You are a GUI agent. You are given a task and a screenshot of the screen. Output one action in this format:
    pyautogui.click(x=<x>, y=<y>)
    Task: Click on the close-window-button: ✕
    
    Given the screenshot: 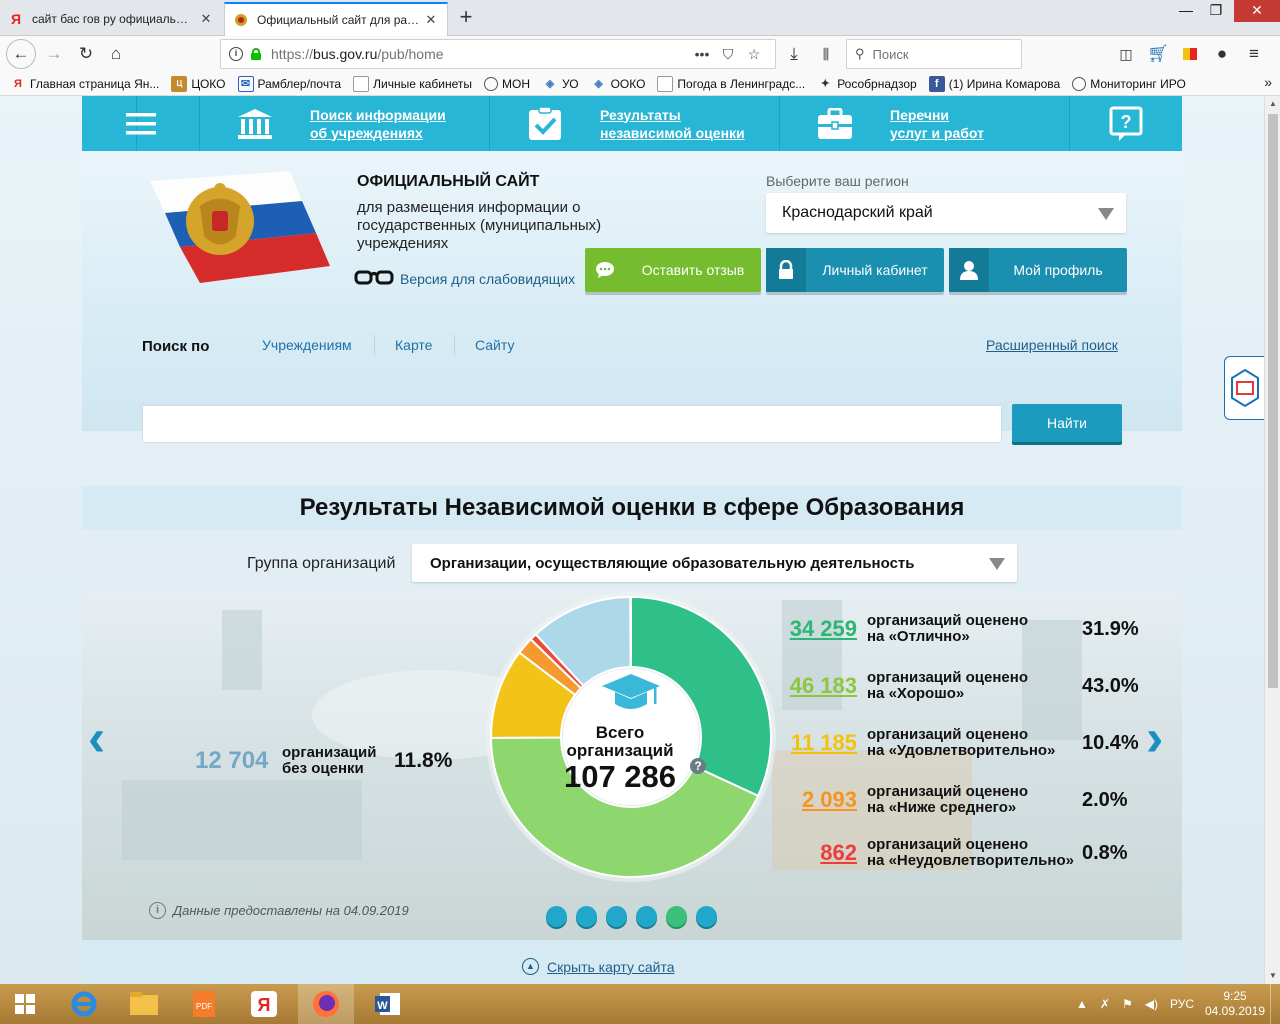 What is the action you would take?
    pyautogui.click(x=1257, y=11)
    